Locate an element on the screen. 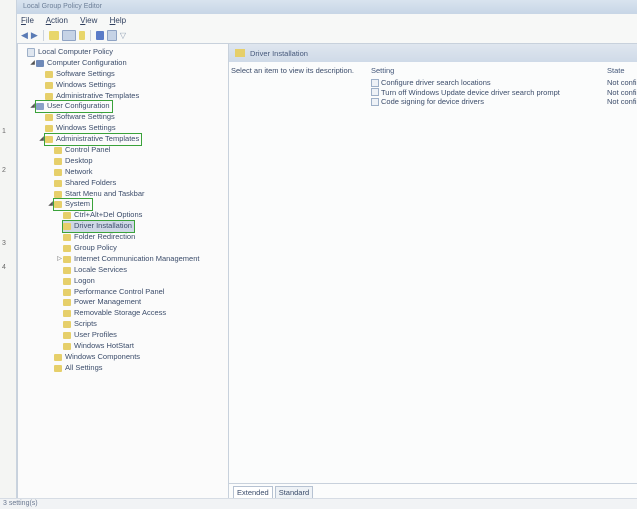 This screenshot has height=509, width=637. setting-icon is located at coordinates (375, 82).